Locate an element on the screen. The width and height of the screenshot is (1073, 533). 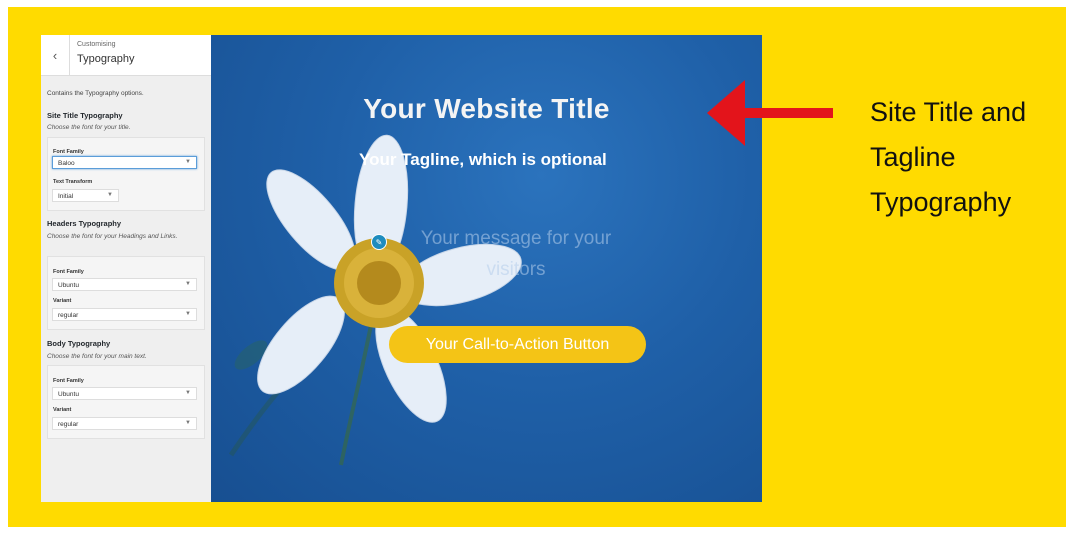
site-title-font-family-select: Baloo ▼ is located at coordinates (124, 162).